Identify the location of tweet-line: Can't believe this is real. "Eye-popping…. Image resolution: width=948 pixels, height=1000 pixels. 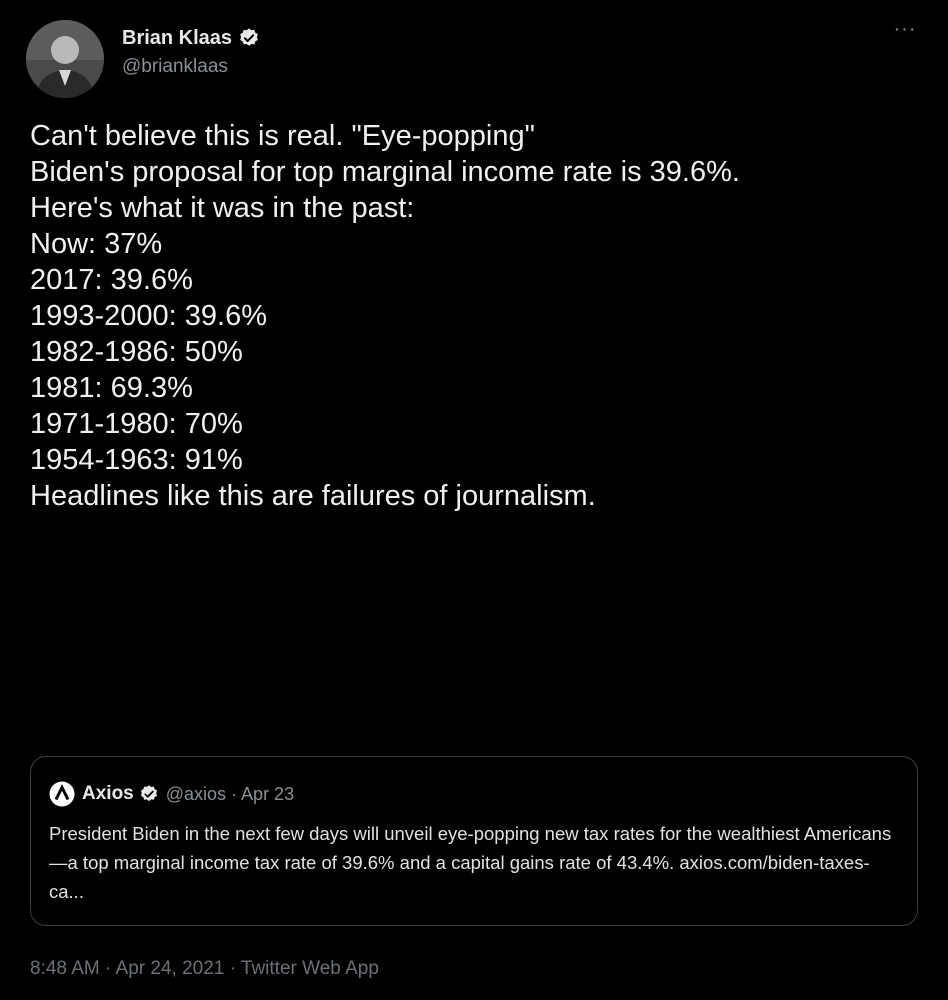
(282, 136).